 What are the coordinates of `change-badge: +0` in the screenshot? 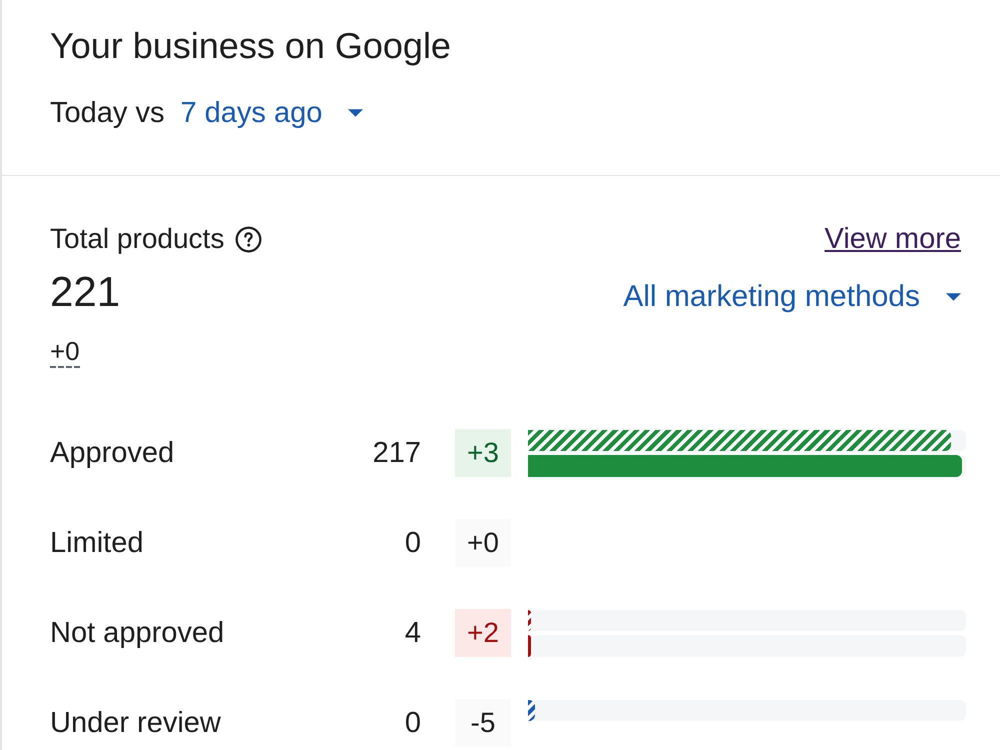 It's located at (483, 543).